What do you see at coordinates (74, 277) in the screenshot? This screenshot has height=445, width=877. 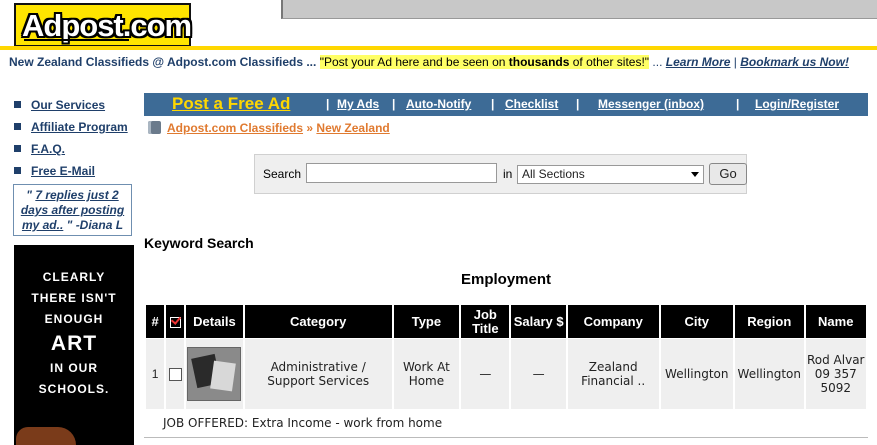 I see `ad-line: CLEARLY` at bounding box center [74, 277].